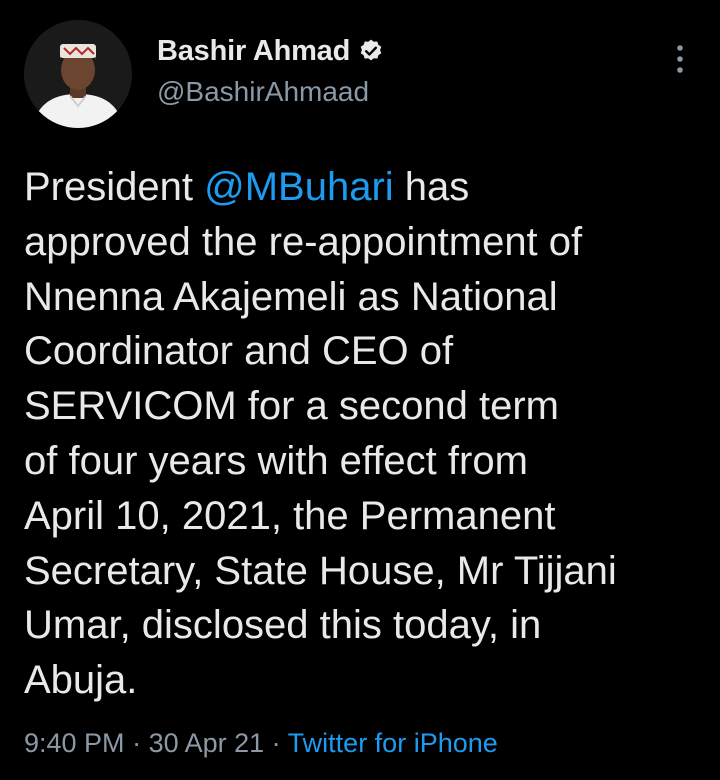 This screenshot has height=780, width=720. What do you see at coordinates (114, 187) in the screenshot?
I see `tweet-text-segment: President` at bounding box center [114, 187].